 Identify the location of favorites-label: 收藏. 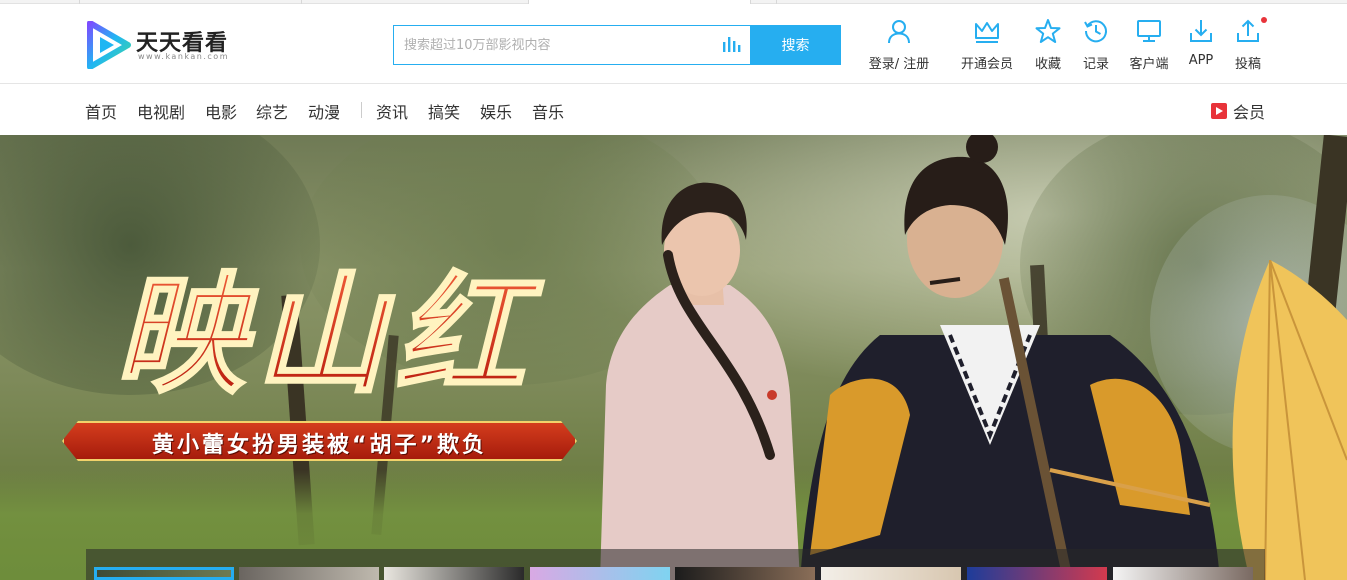
(1047, 64).